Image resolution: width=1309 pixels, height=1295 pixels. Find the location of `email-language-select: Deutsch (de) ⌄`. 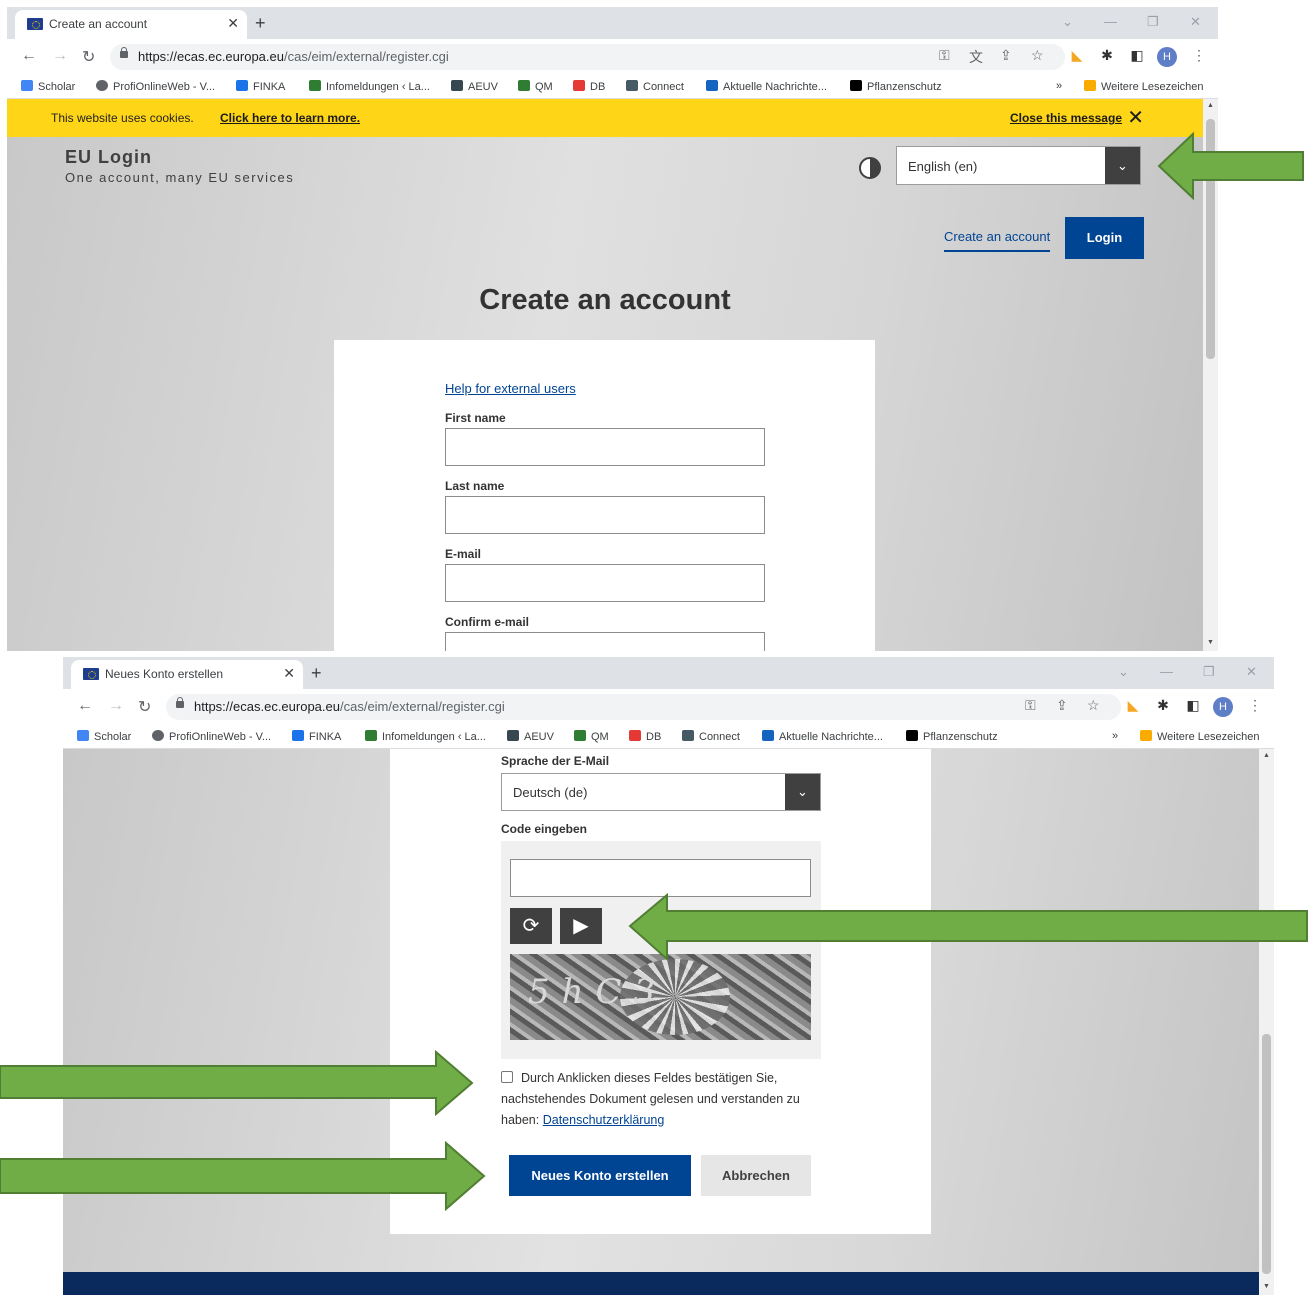

email-language-select: Deutsch (de) ⌄ is located at coordinates (661, 792).